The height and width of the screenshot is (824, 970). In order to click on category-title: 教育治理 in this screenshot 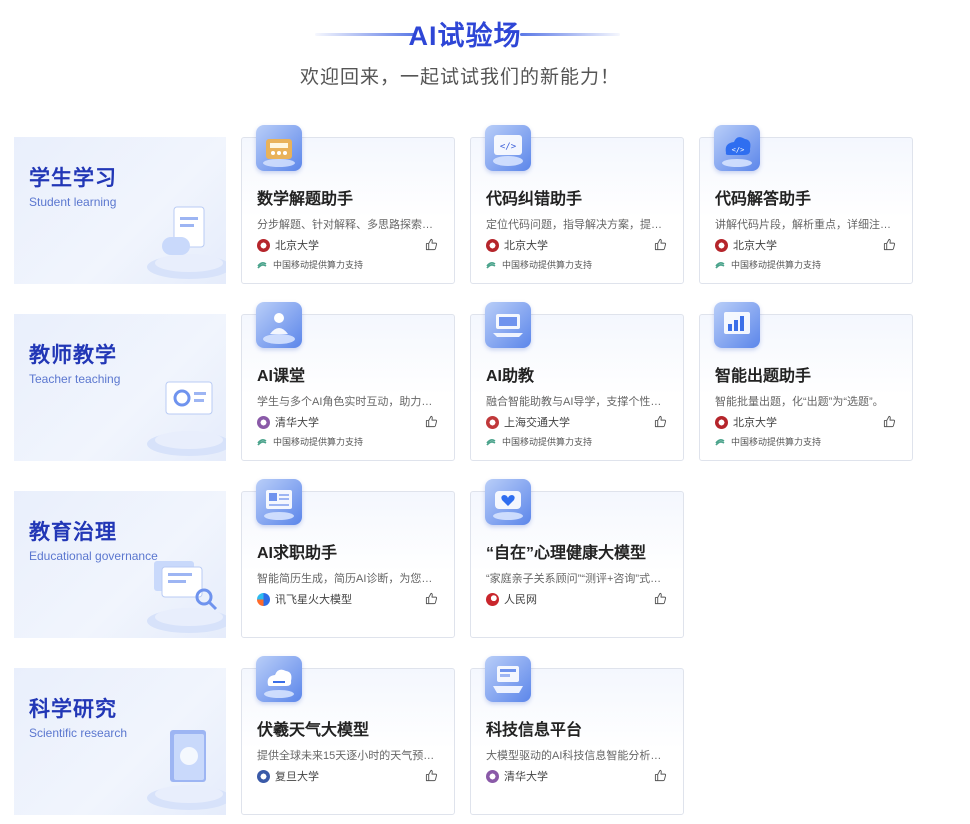, I will do `click(73, 532)`.